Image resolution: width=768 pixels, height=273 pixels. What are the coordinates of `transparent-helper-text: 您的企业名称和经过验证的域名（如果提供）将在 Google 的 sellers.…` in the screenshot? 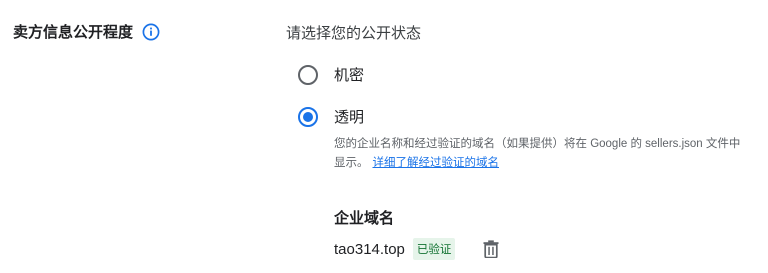 It's located at (539, 154).